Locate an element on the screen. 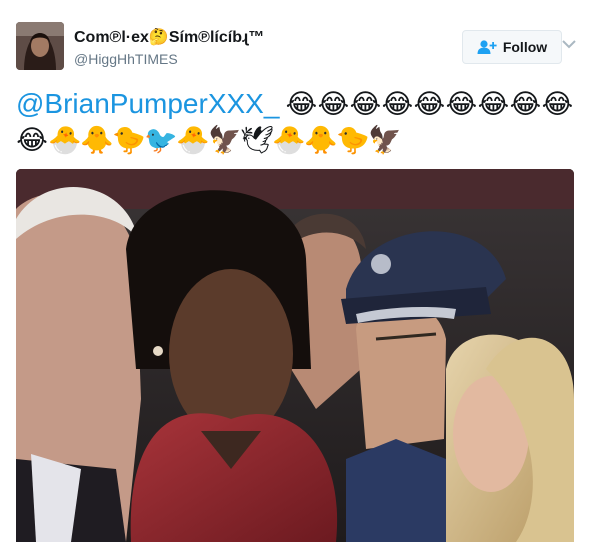 This screenshot has width=589, height=542. avatar is located at coordinates (40, 46).